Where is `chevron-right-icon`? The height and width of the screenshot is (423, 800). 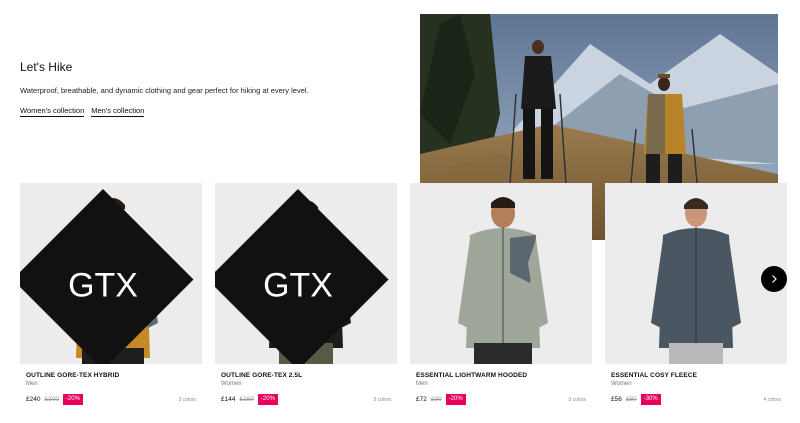
chevron-right-icon is located at coordinates (774, 279).